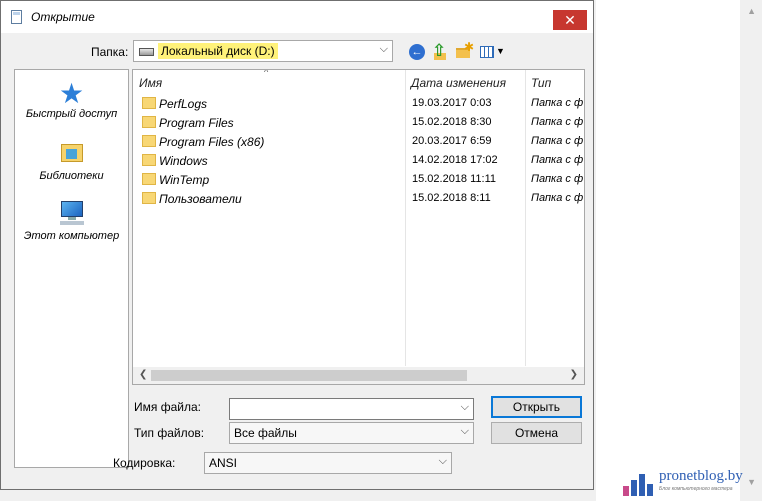 Image resolution: width=762 pixels, height=501 pixels. What do you see at coordinates (143, 374) in the screenshot?
I see `scroll-left-icon: ❮` at bounding box center [143, 374].